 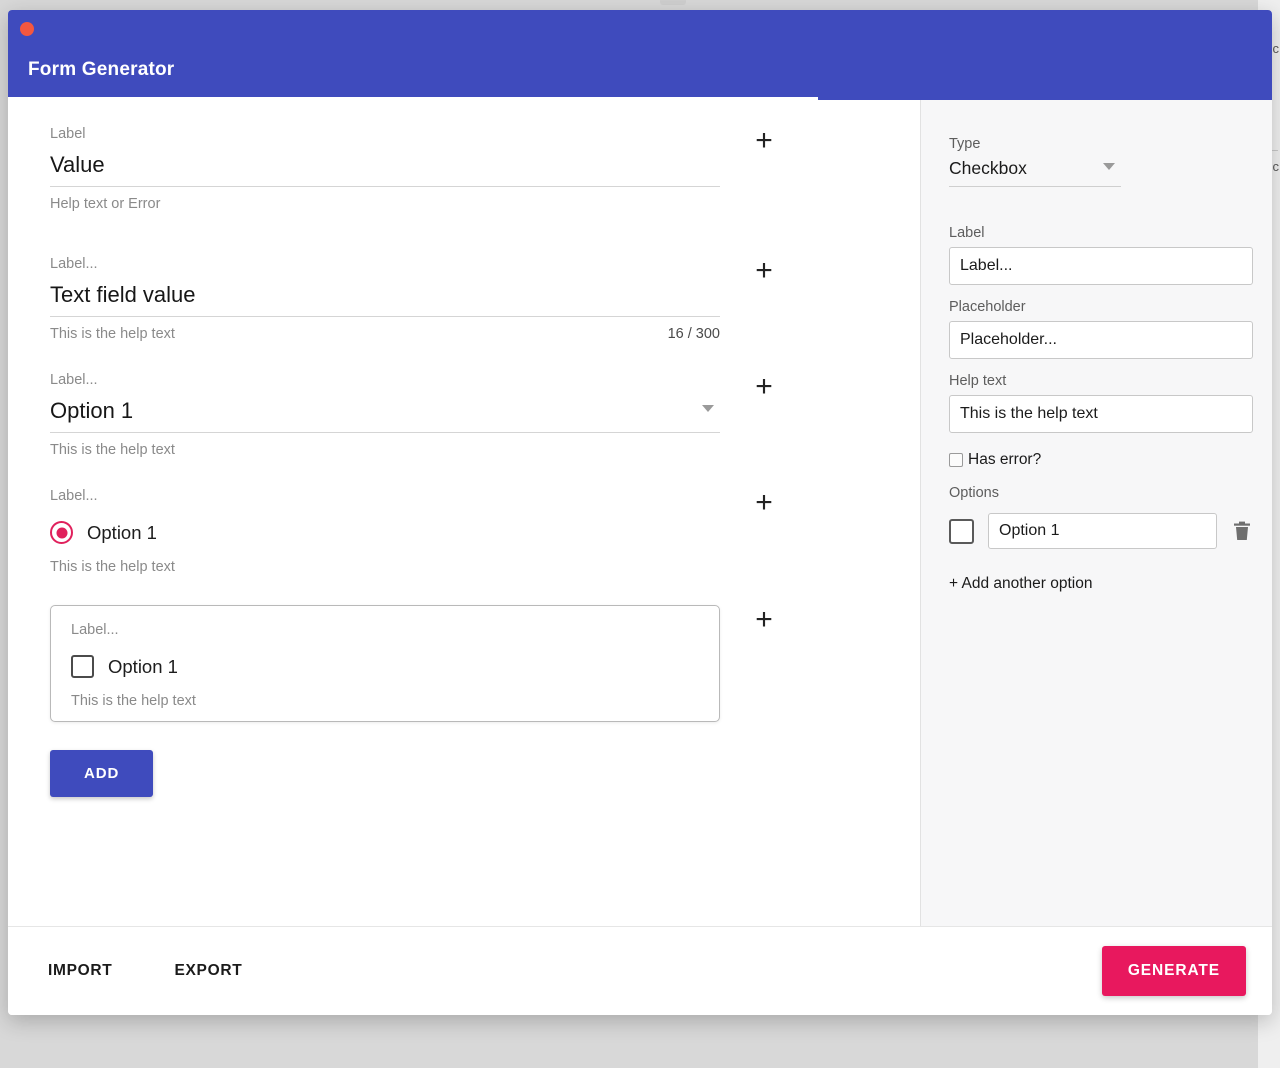 What do you see at coordinates (143, 666) in the screenshot?
I see `checkbox-option-label: Option 1` at bounding box center [143, 666].